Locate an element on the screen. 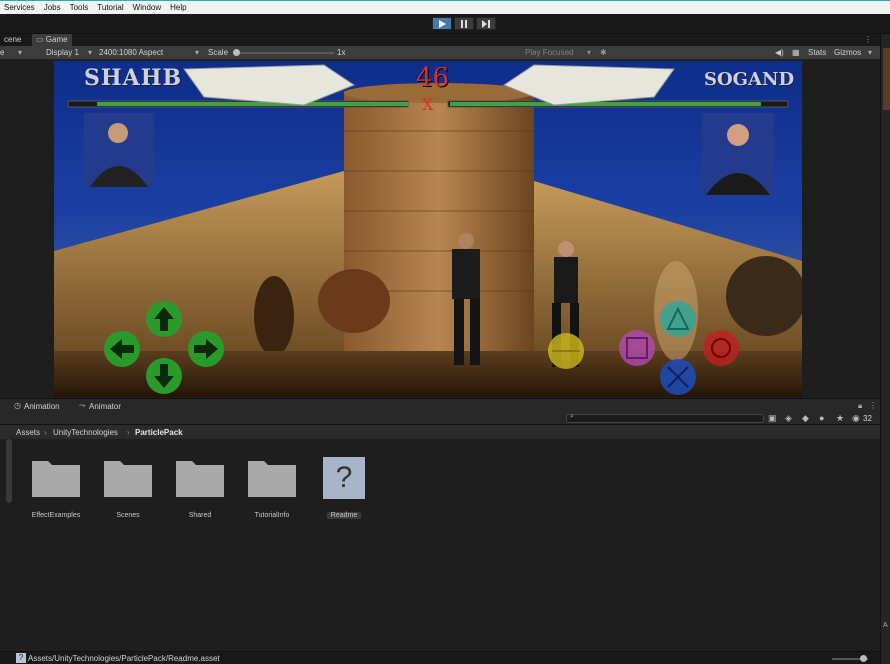 This screenshot has width=890, height=664. gamepad-icon: ▭ is located at coordinates (40, 39).